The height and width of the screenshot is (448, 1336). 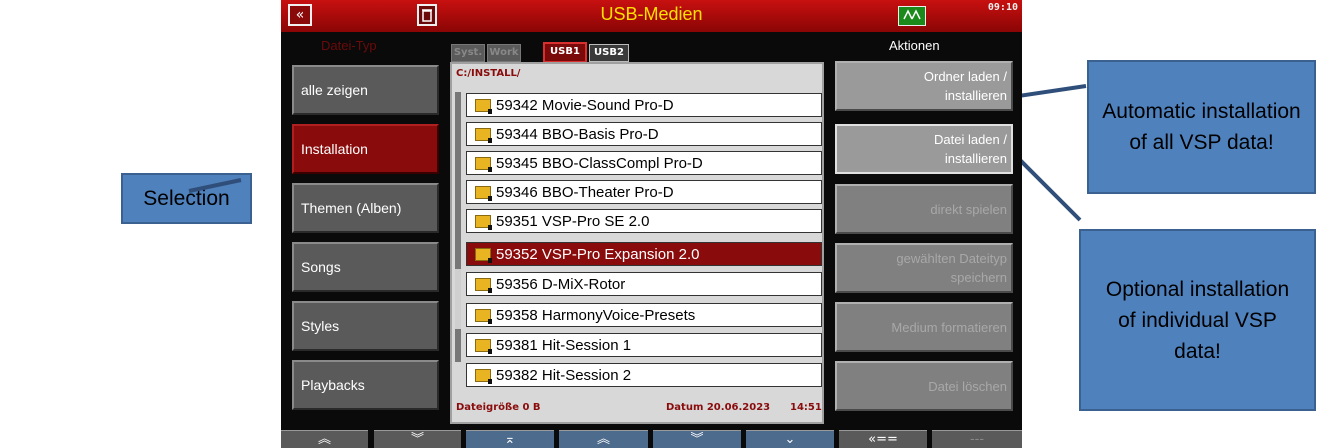 I want to click on scroll-down-button: ︾, so click(x=697, y=439).